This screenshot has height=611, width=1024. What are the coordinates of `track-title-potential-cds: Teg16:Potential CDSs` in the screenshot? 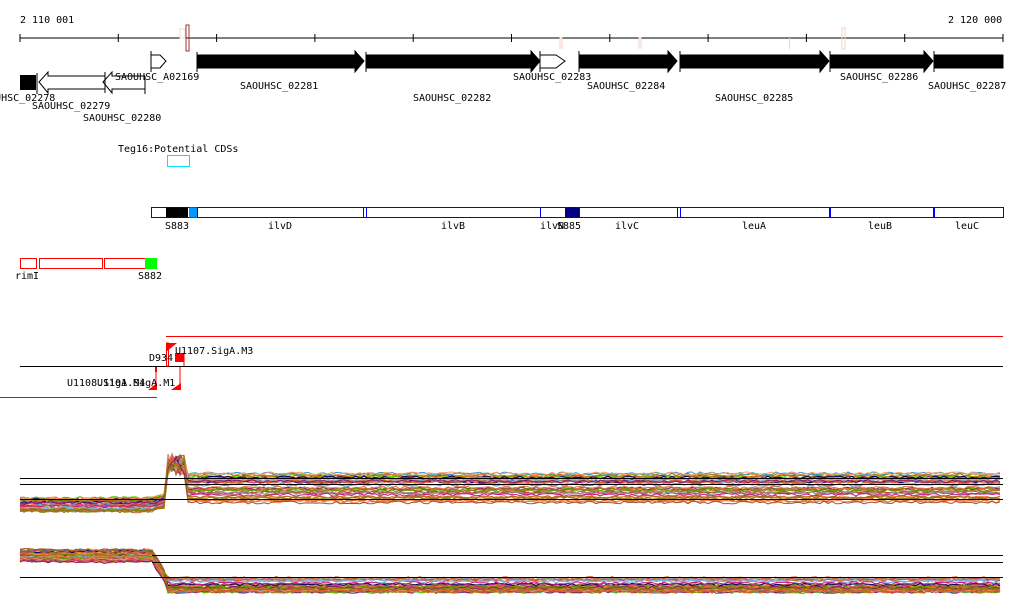 It's located at (178, 149).